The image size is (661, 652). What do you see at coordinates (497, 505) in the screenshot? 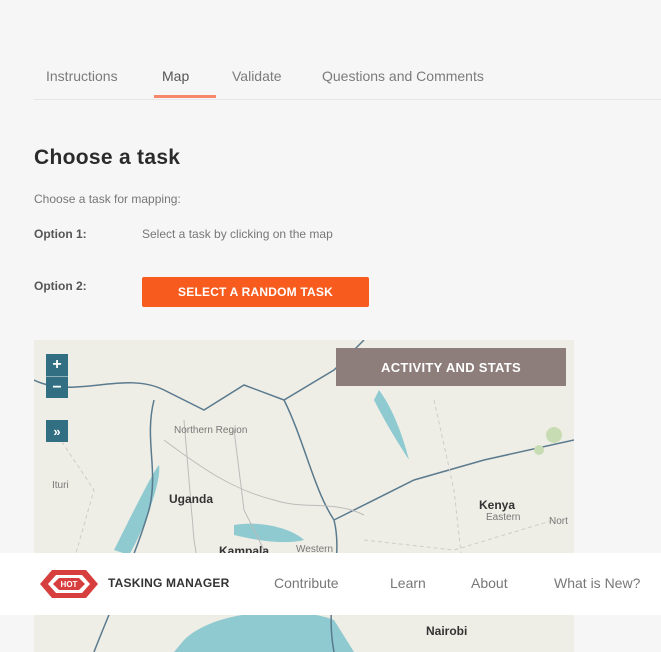
I see `map-label-kenya: Kenya` at bounding box center [497, 505].